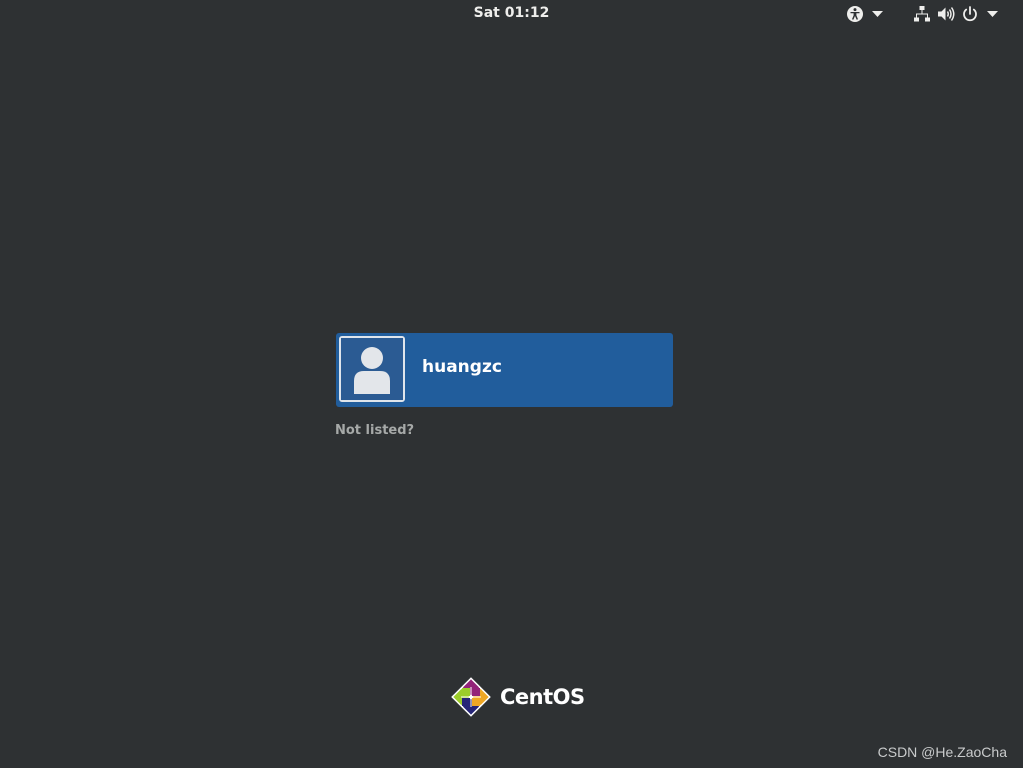  I want to click on centos-logo-icon, so click(471, 697).